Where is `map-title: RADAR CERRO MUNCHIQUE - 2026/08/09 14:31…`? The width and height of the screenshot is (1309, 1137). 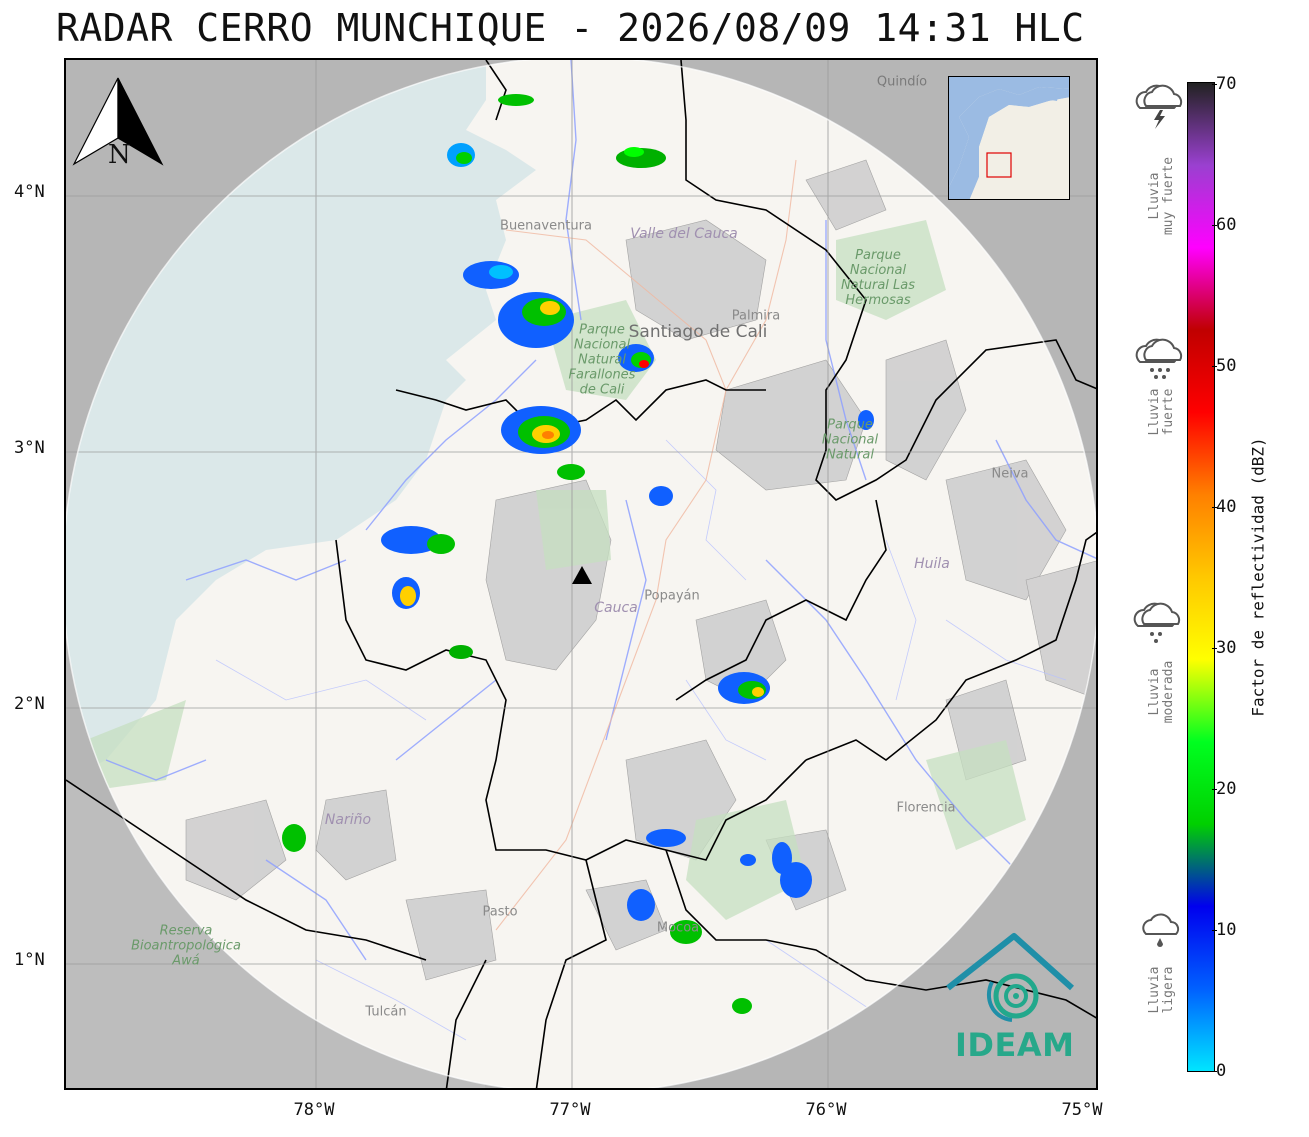
map-title: RADAR CERRO MUNCHIQUE - 2026/08/09 14:31… is located at coordinates (570, 28).